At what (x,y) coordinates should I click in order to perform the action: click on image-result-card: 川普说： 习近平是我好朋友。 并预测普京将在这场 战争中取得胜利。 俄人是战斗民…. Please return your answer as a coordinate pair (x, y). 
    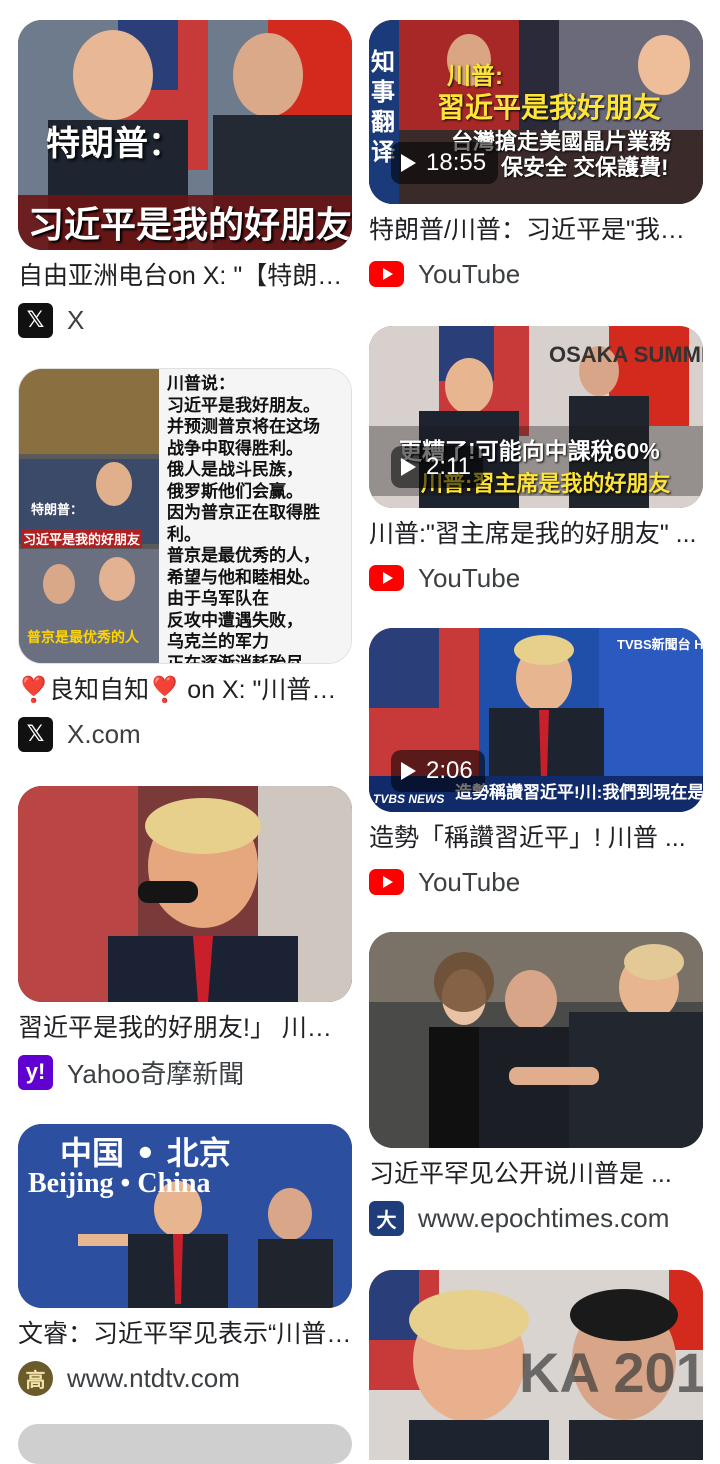
    Looking at the image, I should click on (185, 560).